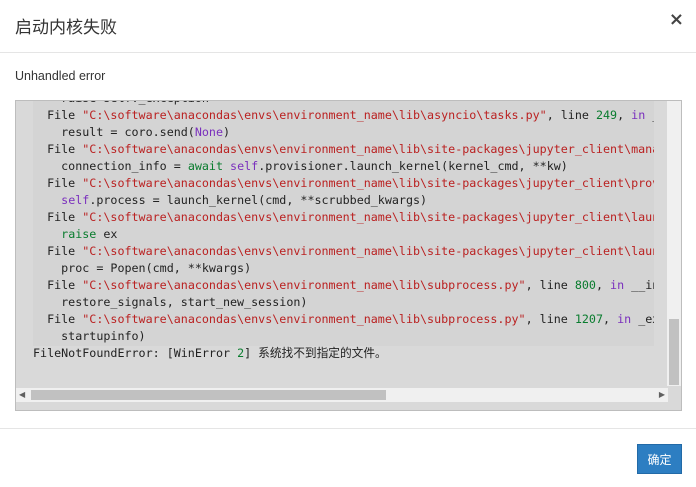  What do you see at coordinates (315, 353) in the screenshot?
I see `traceback-token: ] 系统找不到指定的文件。` at bounding box center [315, 353].